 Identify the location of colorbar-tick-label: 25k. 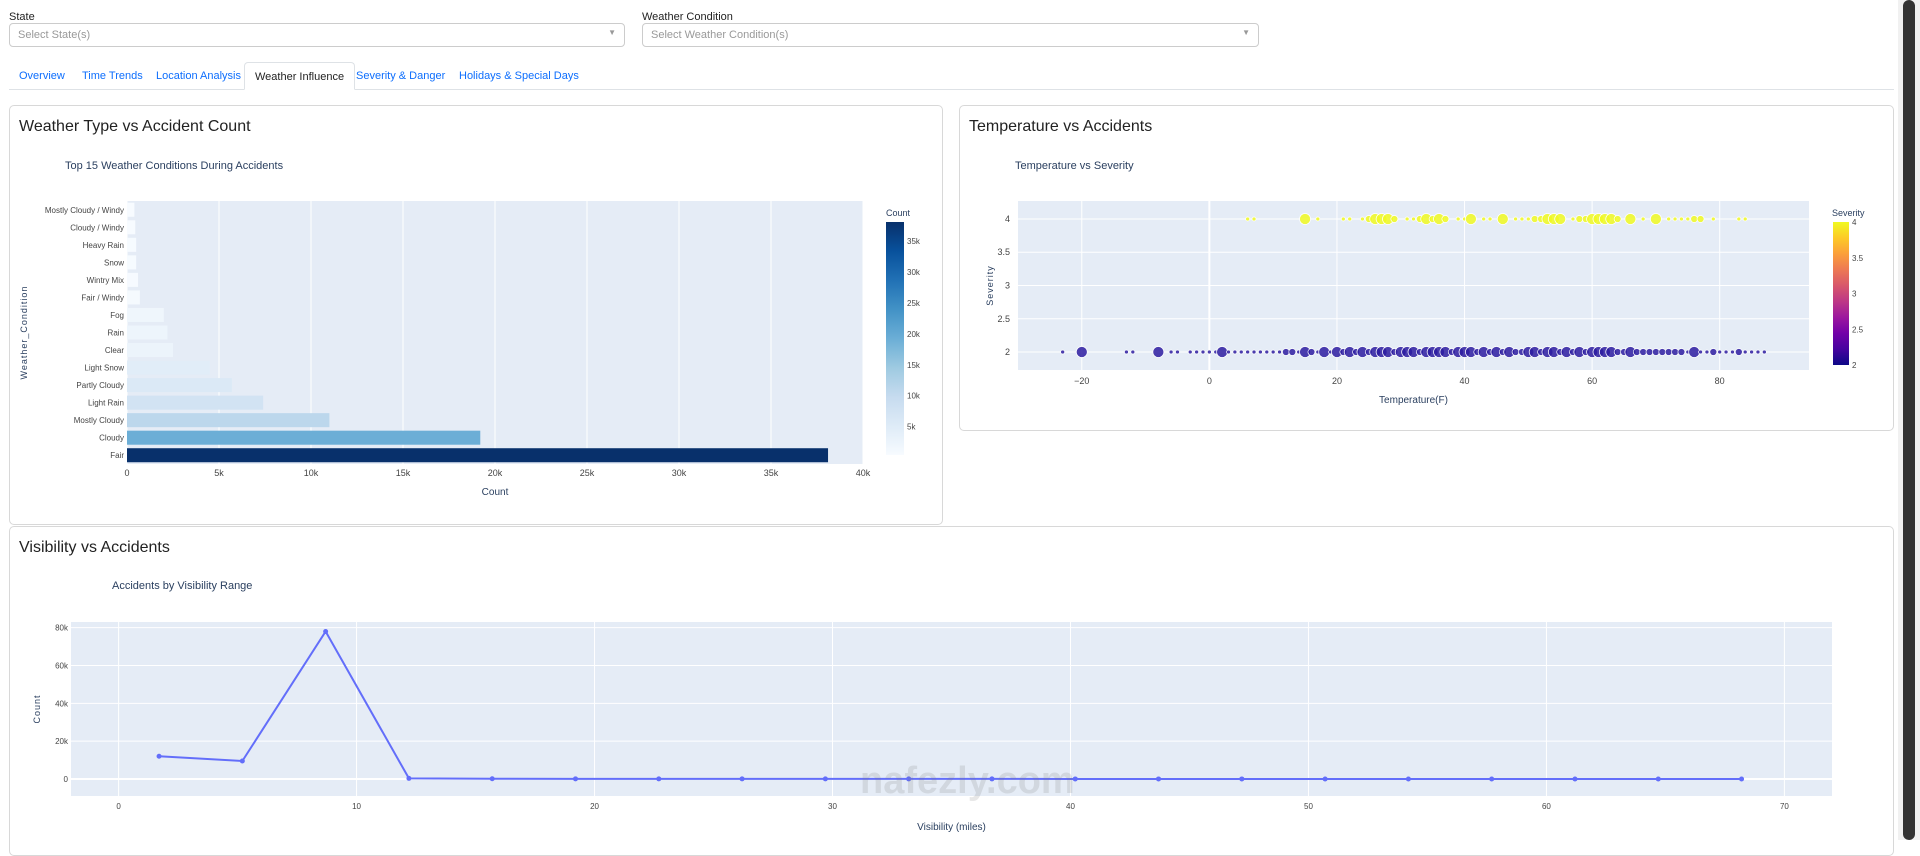
(914, 303).